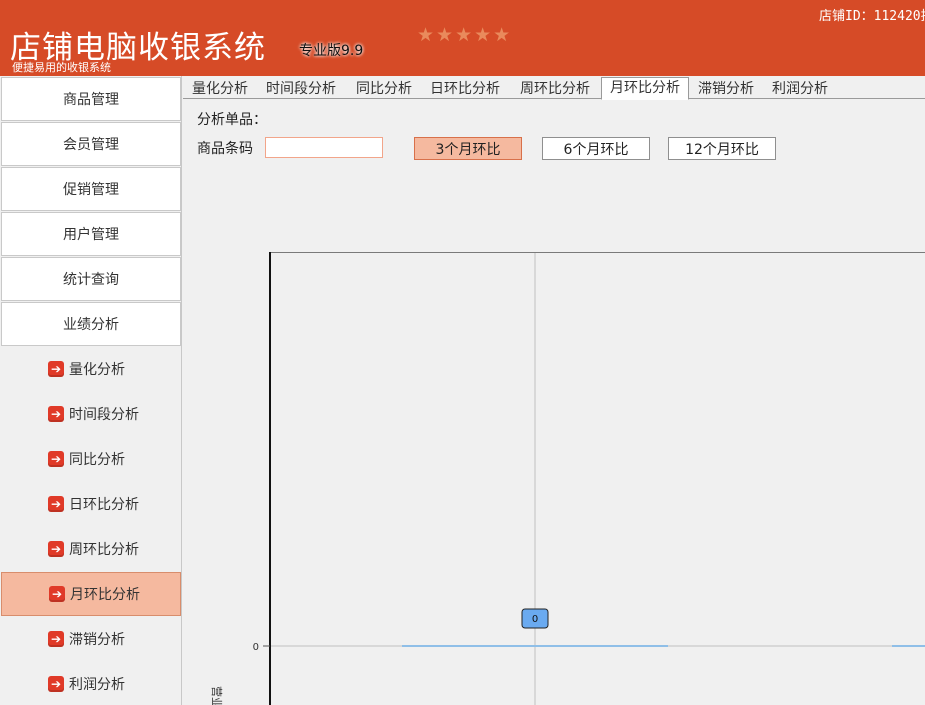  Describe the element at coordinates (91, 279) in the screenshot. I see `sidebar-item-statistics-query: 统计查询` at that location.